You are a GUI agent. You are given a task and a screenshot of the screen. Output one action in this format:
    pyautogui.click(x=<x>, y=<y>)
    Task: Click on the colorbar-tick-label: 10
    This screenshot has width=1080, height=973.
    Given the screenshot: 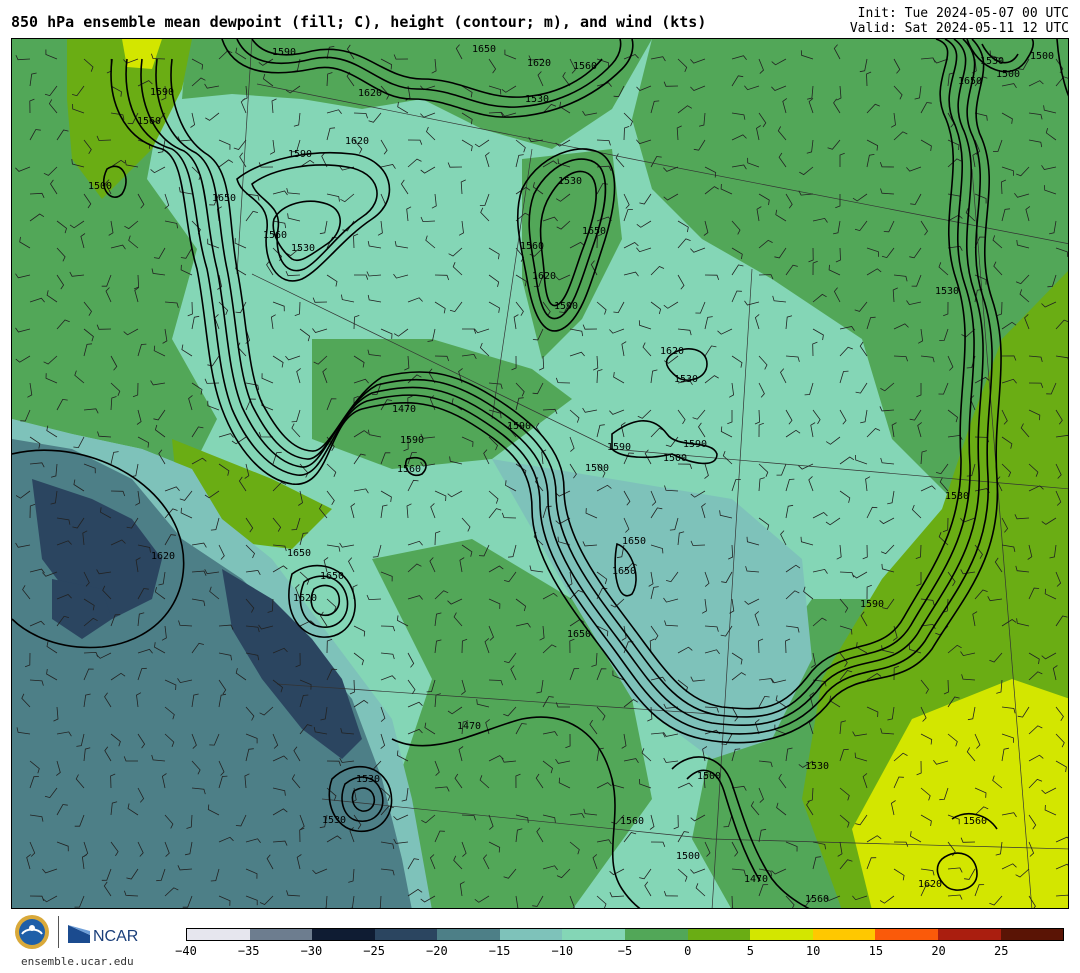 What is the action you would take?
    pyautogui.click(x=813, y=951)
    